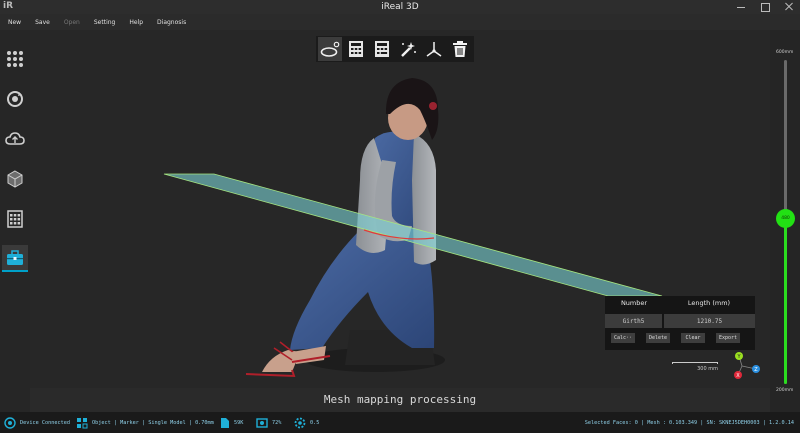  I want to click on cloud-upload-icon, so click(15, 139).